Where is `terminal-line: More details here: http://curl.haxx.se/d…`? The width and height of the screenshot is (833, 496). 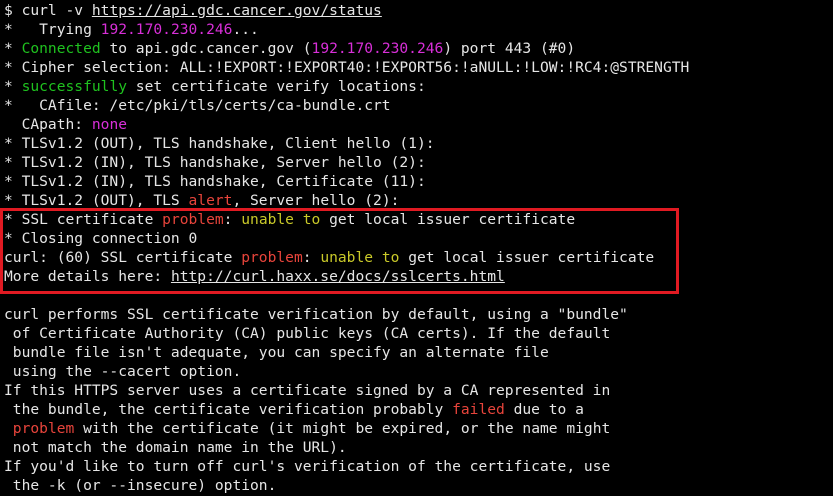 terminal-line: More details here: http://curl.haxx.se/d… is located at coordinates (418, 276).